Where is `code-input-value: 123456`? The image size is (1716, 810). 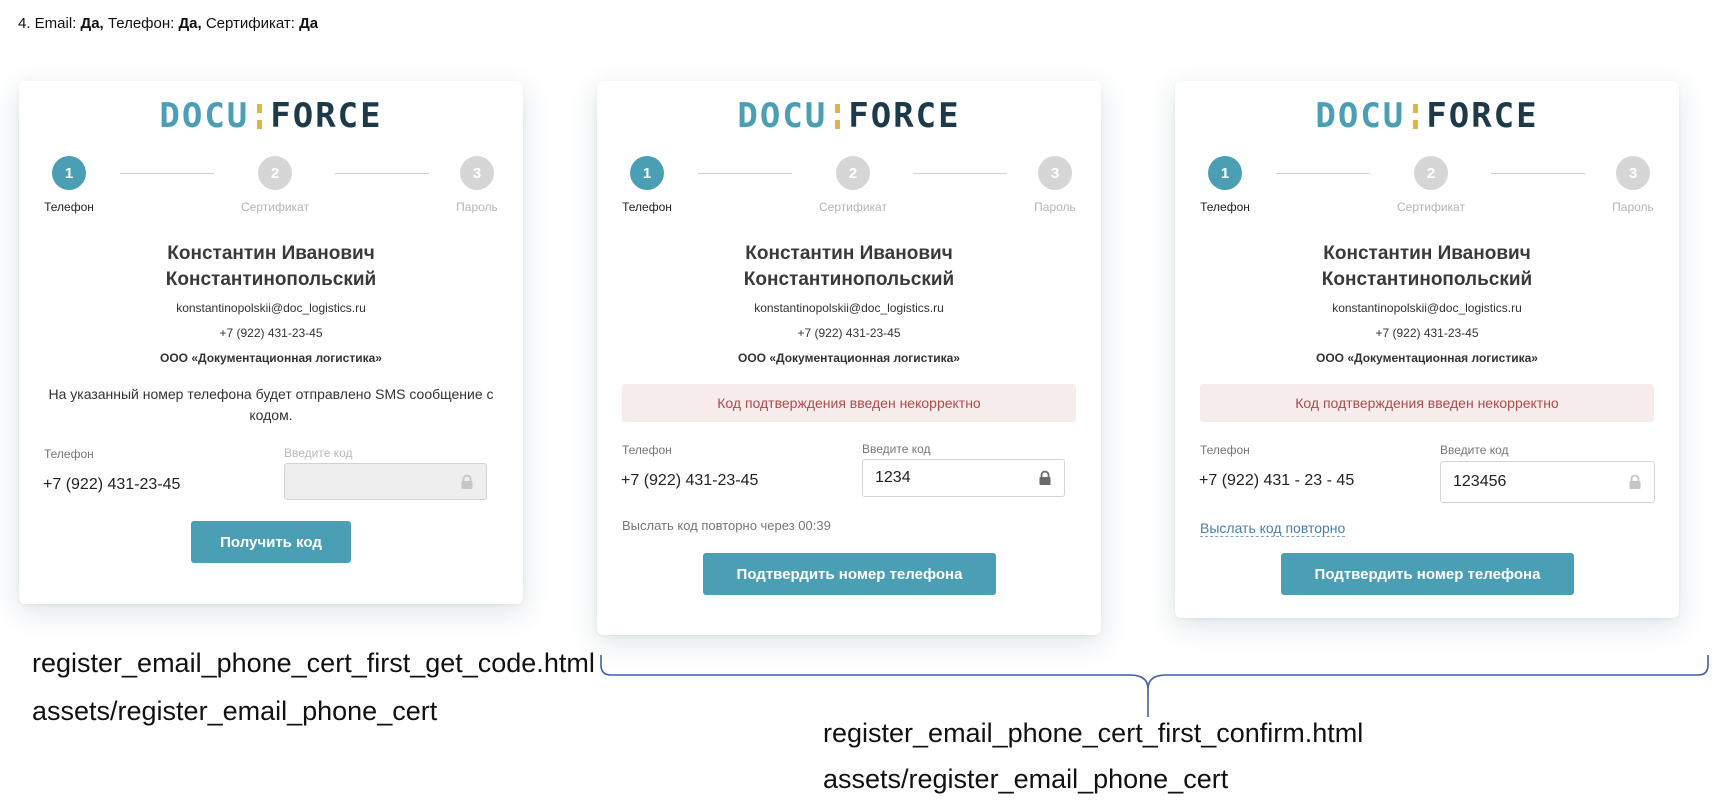 code-input-value: 123456 is located at coordinates (1480, 481).